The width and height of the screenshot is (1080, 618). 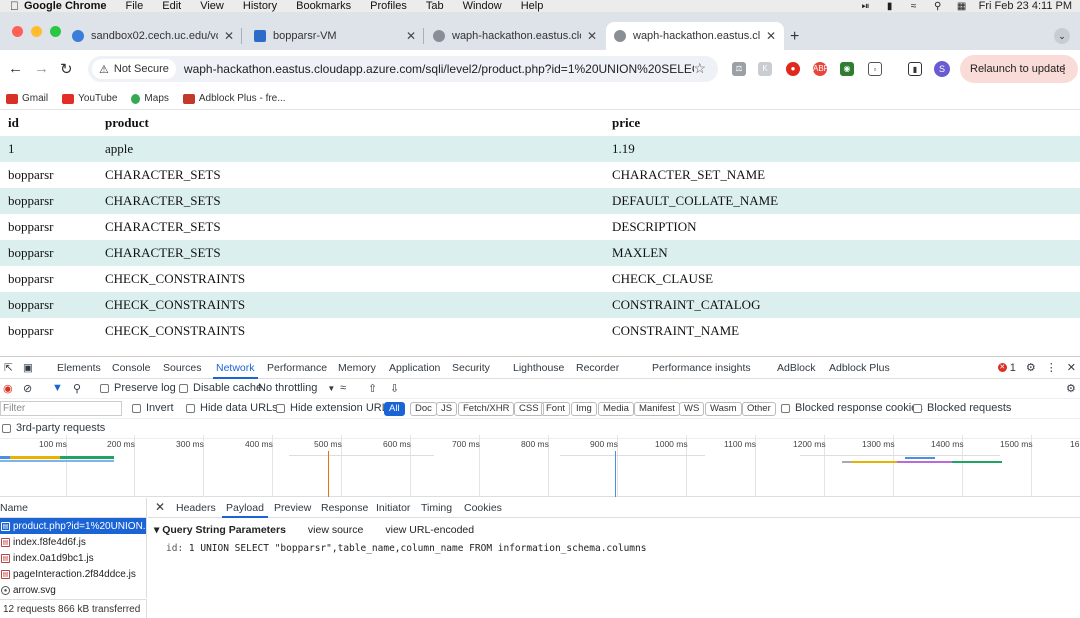 I want to click on reload-button: ↻, so click(x=66, y=69).